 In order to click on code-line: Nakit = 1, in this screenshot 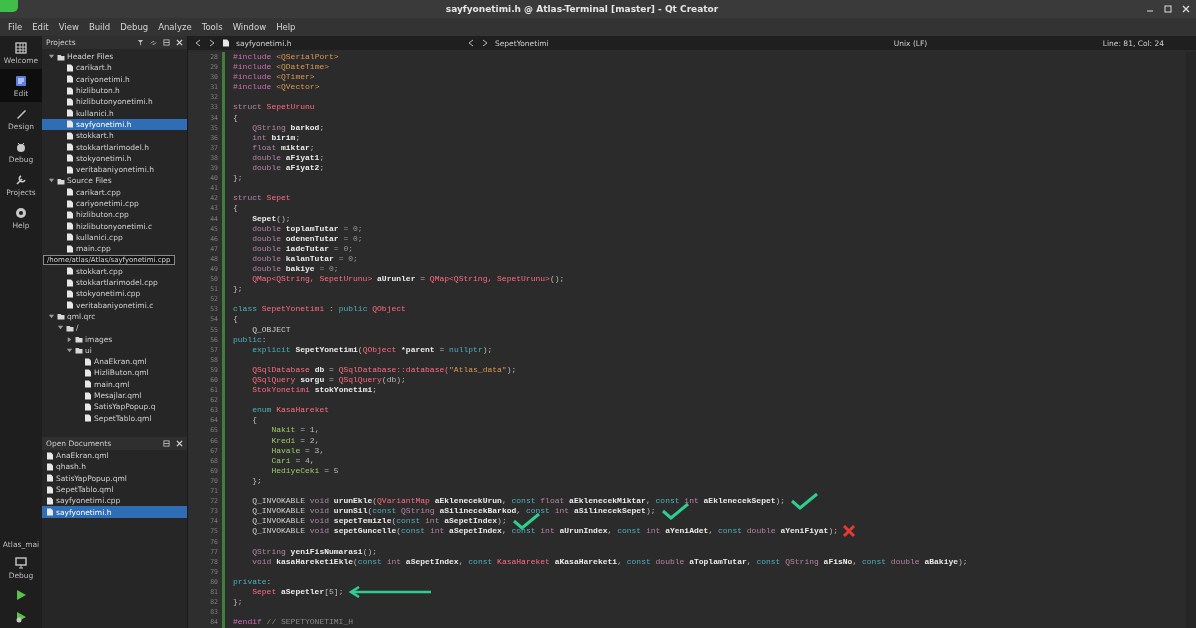, I will do `click(295, 430)`.